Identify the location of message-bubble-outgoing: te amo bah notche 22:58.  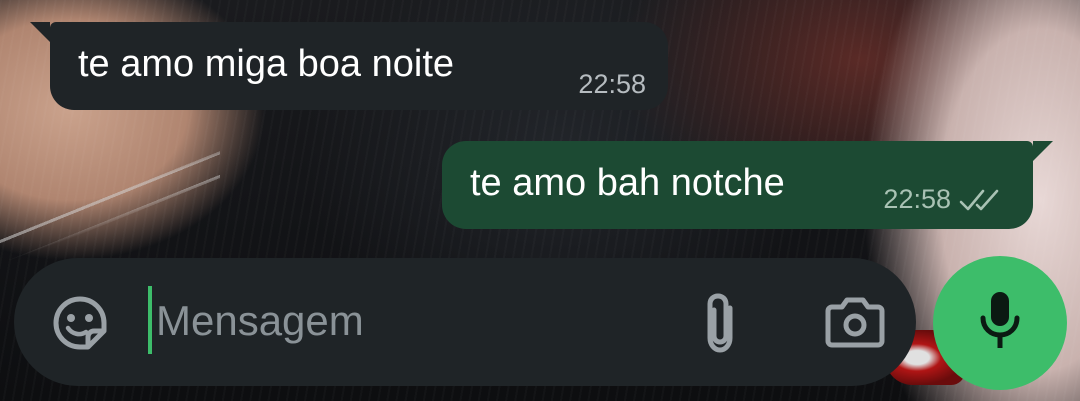
(747, 185).